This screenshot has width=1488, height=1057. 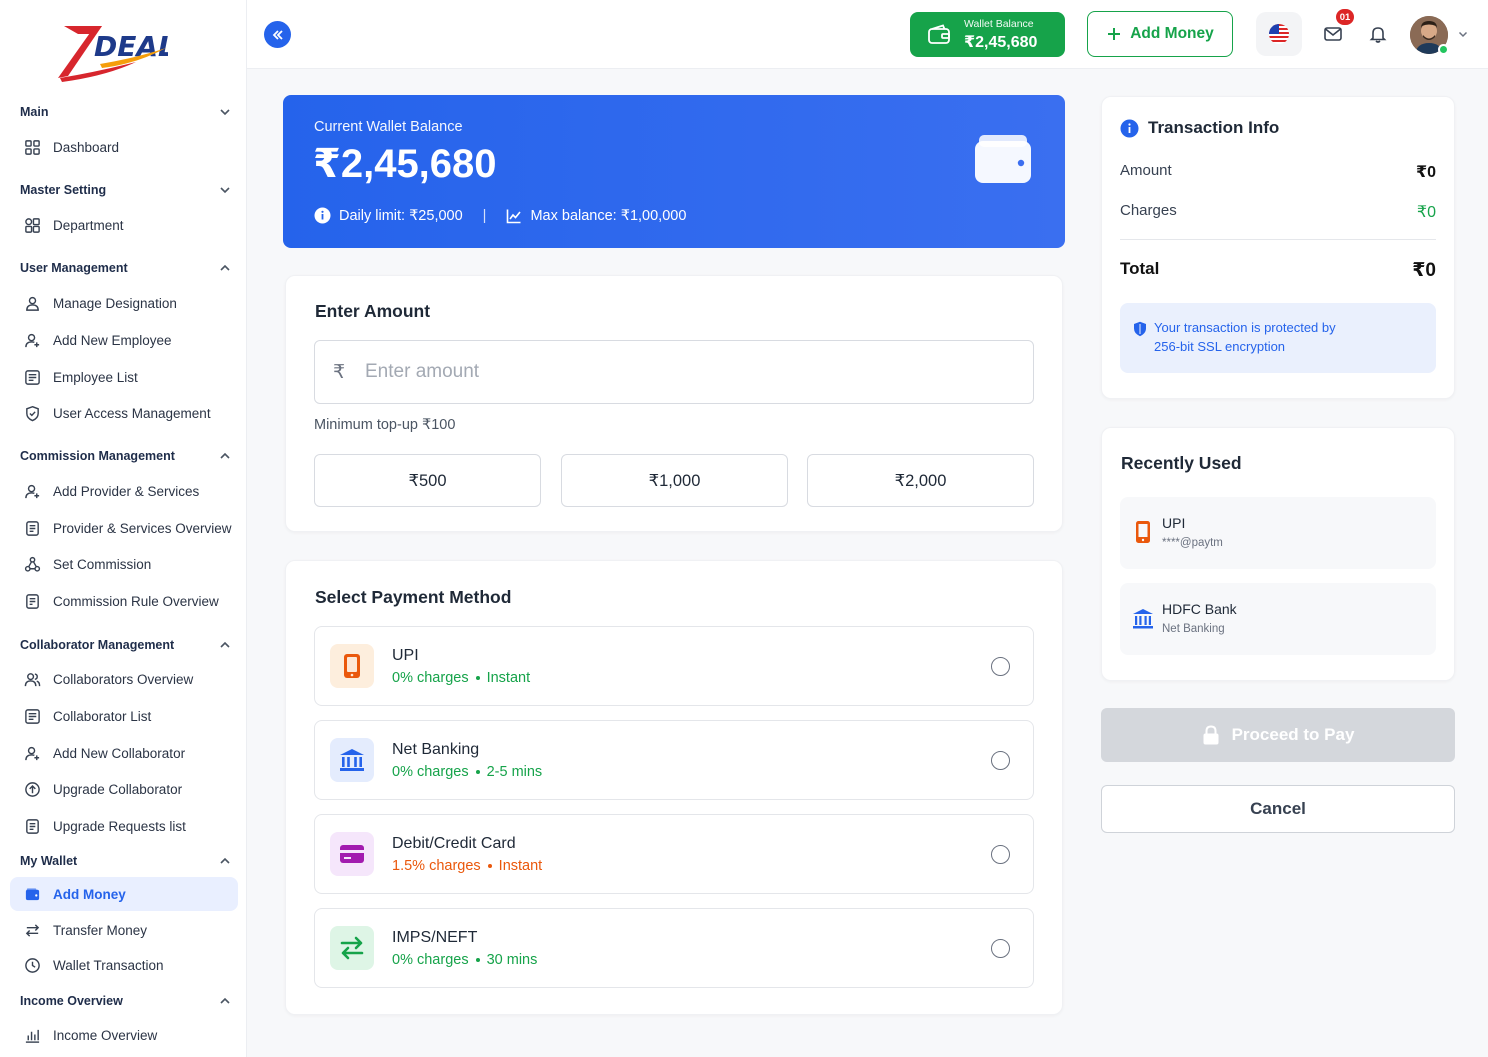 What do you see at coordinates (32, 826) in the screenshot?
I see `document-icon` at bounding box center [32, 826].